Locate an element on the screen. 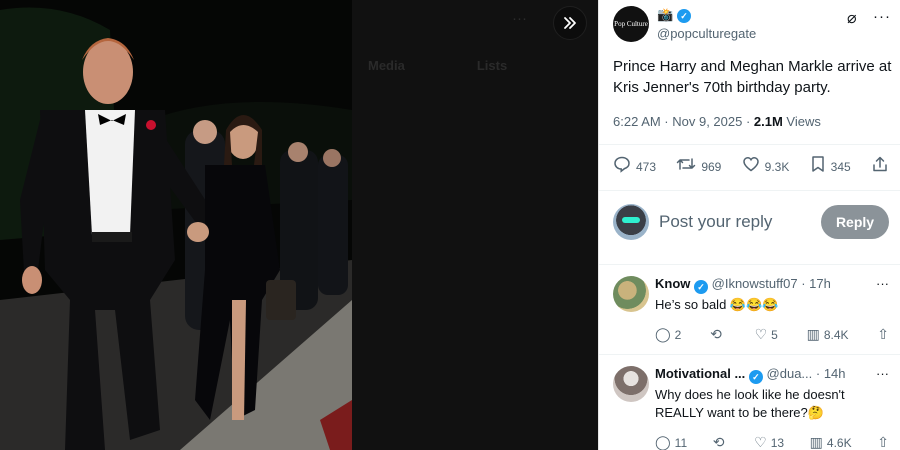 This screenshot has height=450, width=900. heart-icon is located at coordinates (751, 166).